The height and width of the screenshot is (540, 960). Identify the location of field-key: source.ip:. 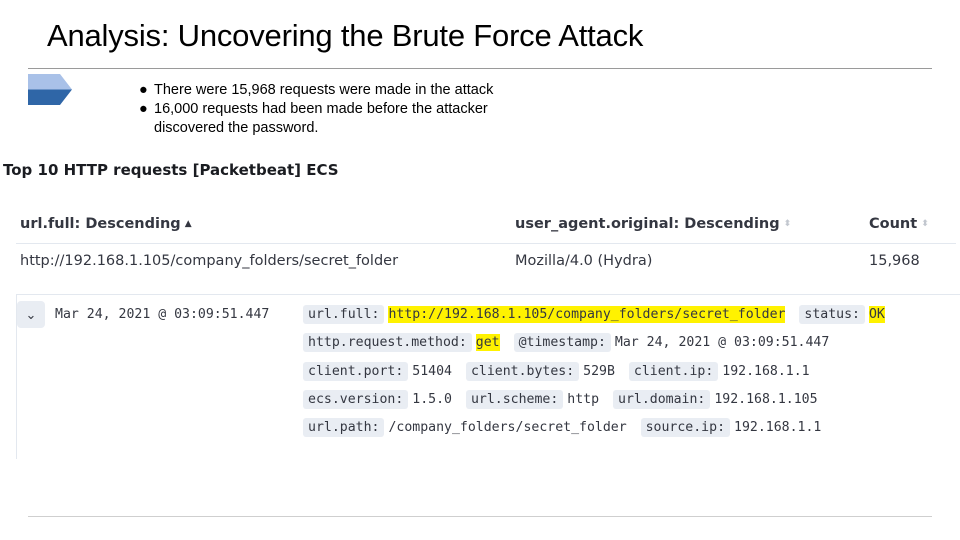
(685, 428).